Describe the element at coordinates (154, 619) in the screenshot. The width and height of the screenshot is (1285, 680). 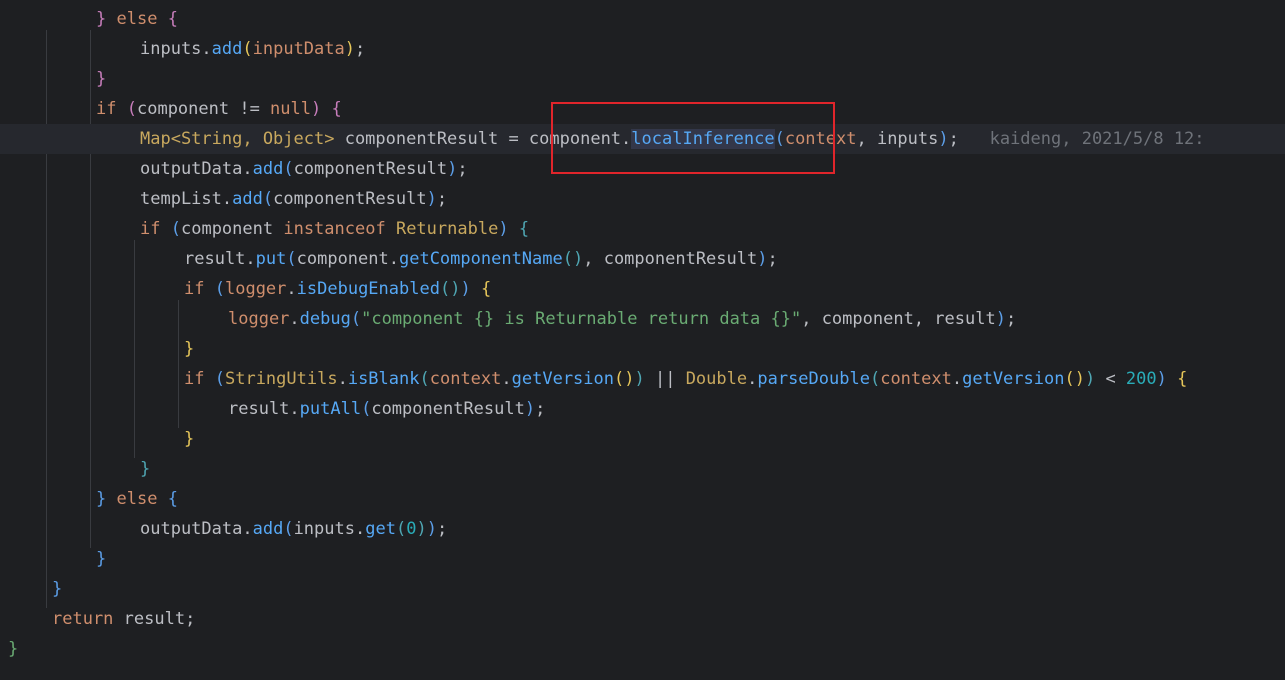
I see `code-token: result;` at that location.